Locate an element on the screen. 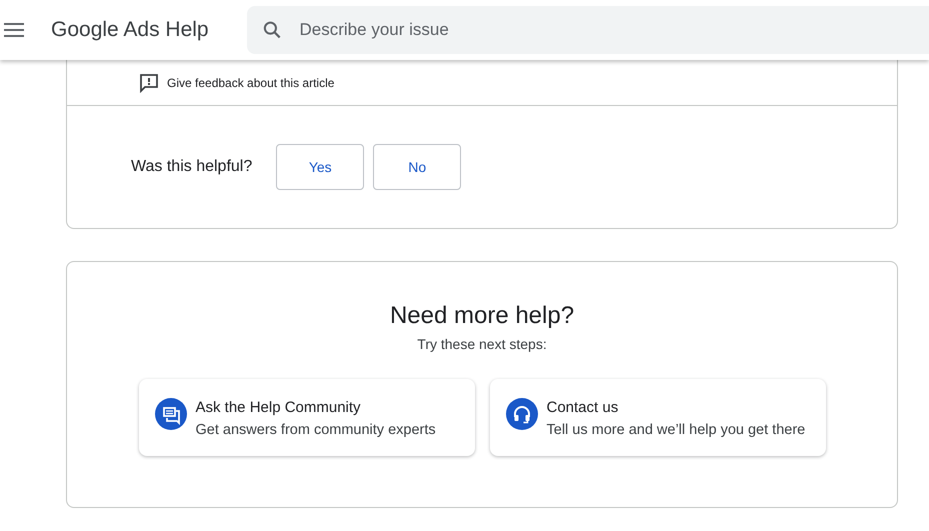  feedback-button: Yes is located at coordinates (320, 167).